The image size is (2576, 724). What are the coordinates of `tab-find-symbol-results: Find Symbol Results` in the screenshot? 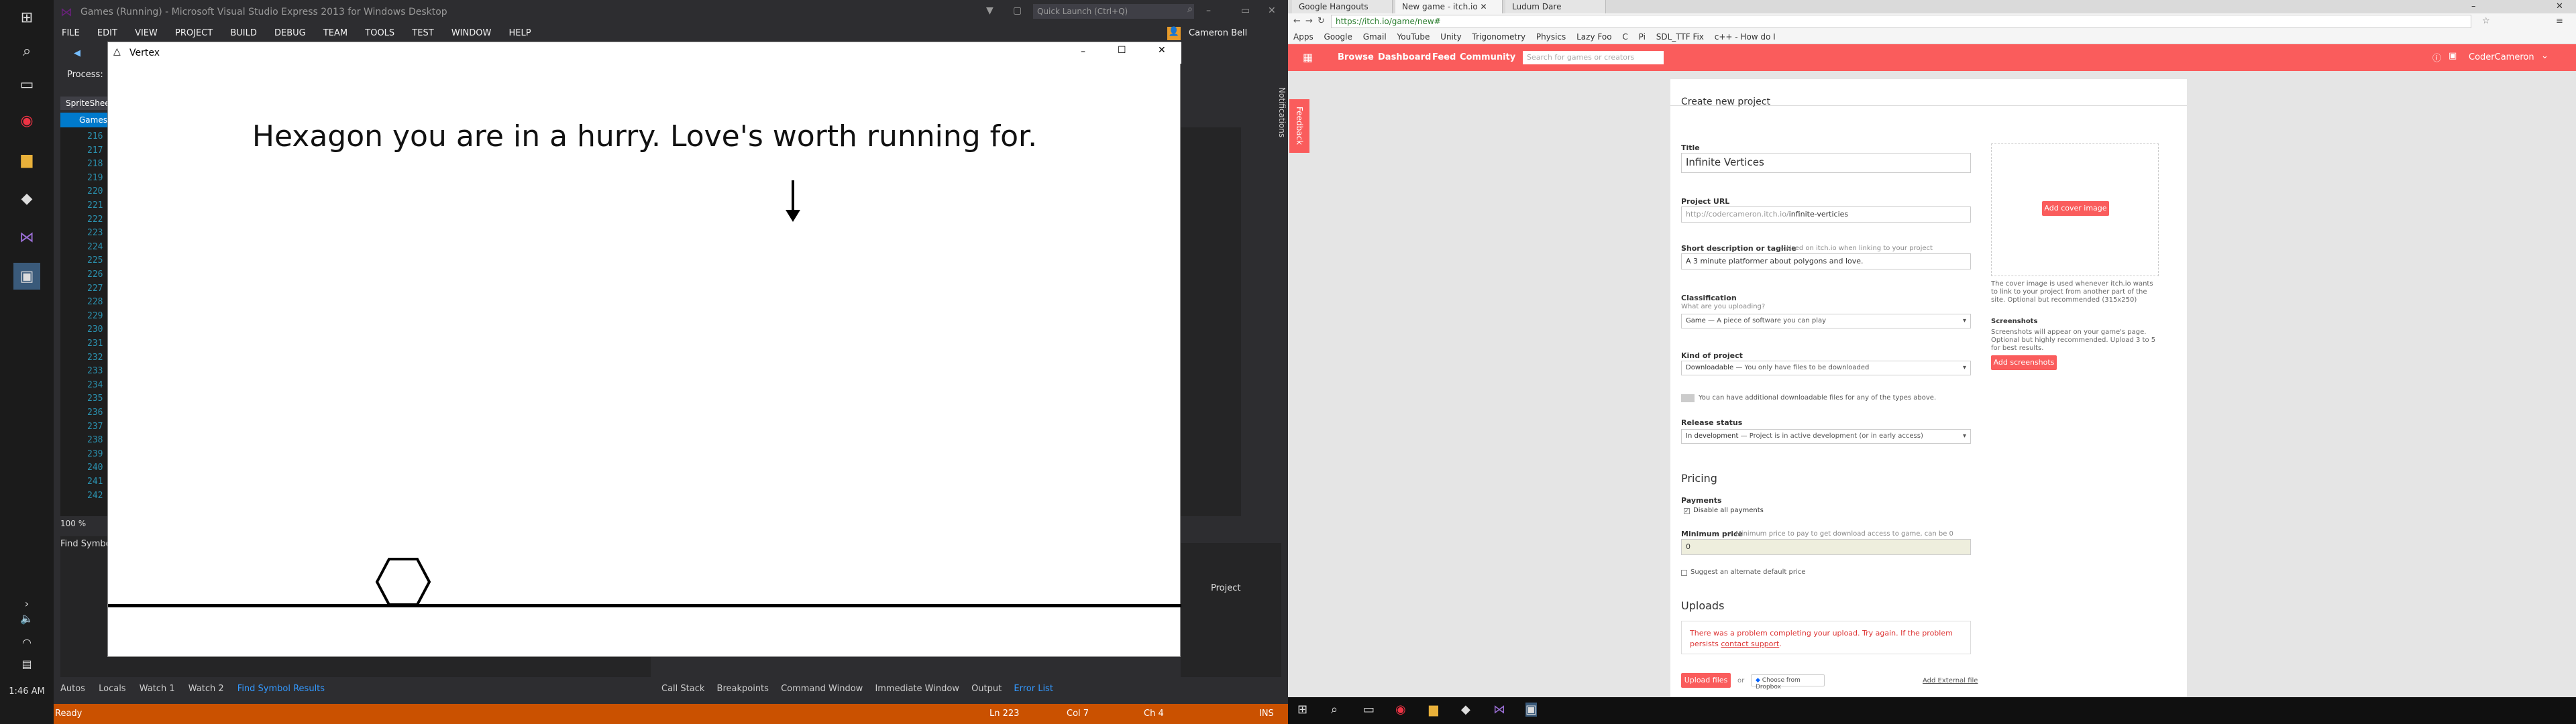 It's located at (281, 689).